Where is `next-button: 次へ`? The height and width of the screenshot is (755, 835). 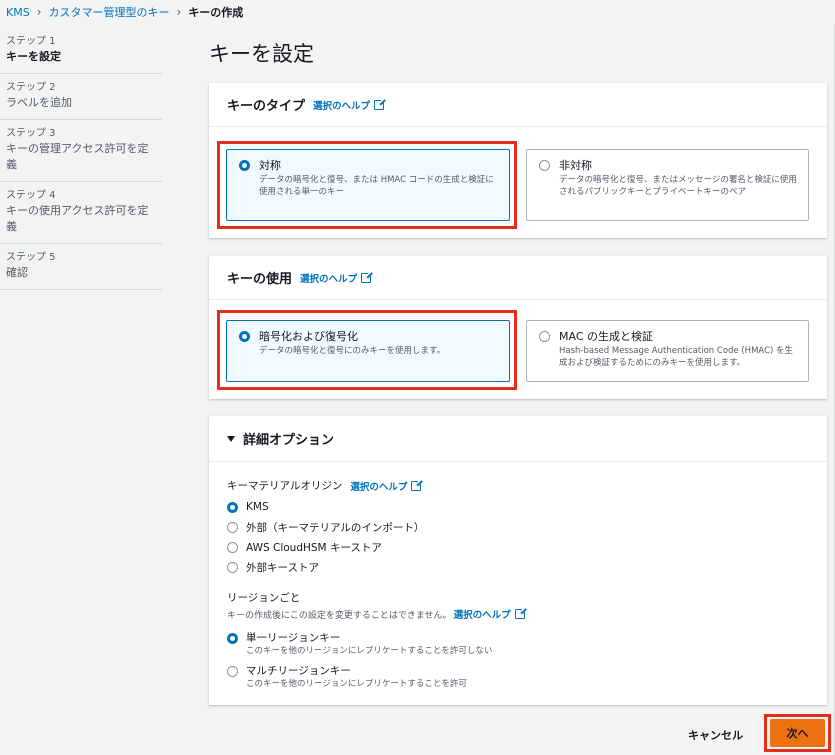 next-button: 次へ is located at coordinates (797, 733).